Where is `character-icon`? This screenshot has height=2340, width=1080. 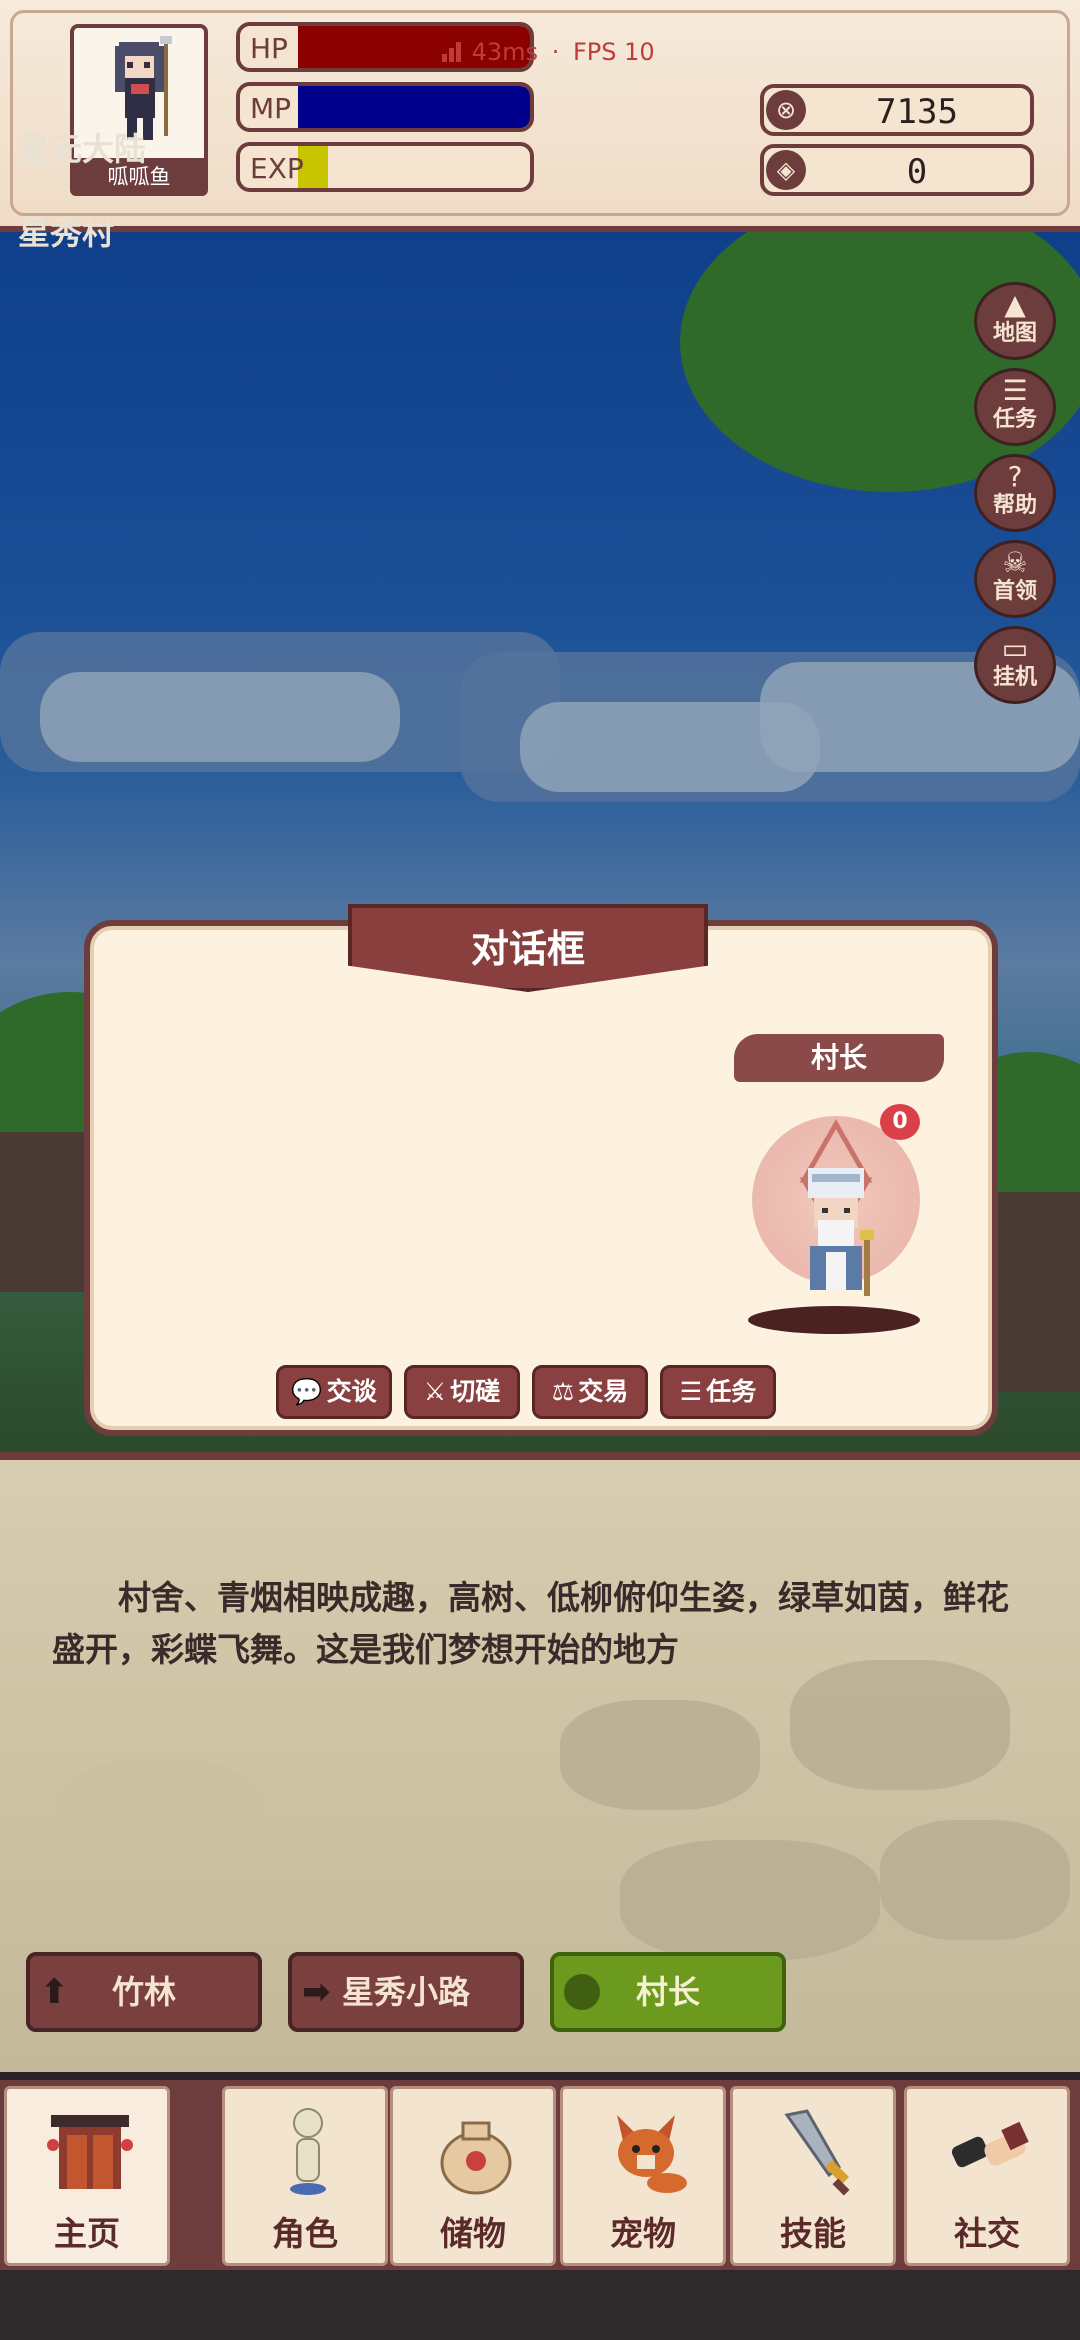
character-icon is located at coordinates (308, 2151).